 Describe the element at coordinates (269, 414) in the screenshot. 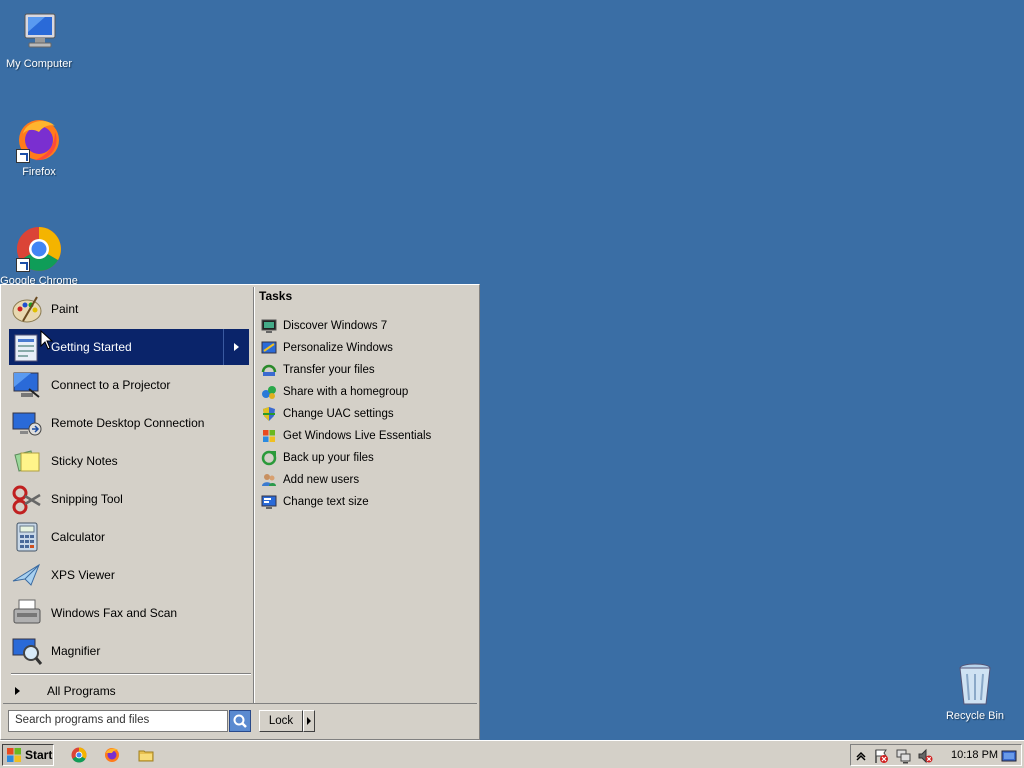

I see `uac-shield-icon` at that location.